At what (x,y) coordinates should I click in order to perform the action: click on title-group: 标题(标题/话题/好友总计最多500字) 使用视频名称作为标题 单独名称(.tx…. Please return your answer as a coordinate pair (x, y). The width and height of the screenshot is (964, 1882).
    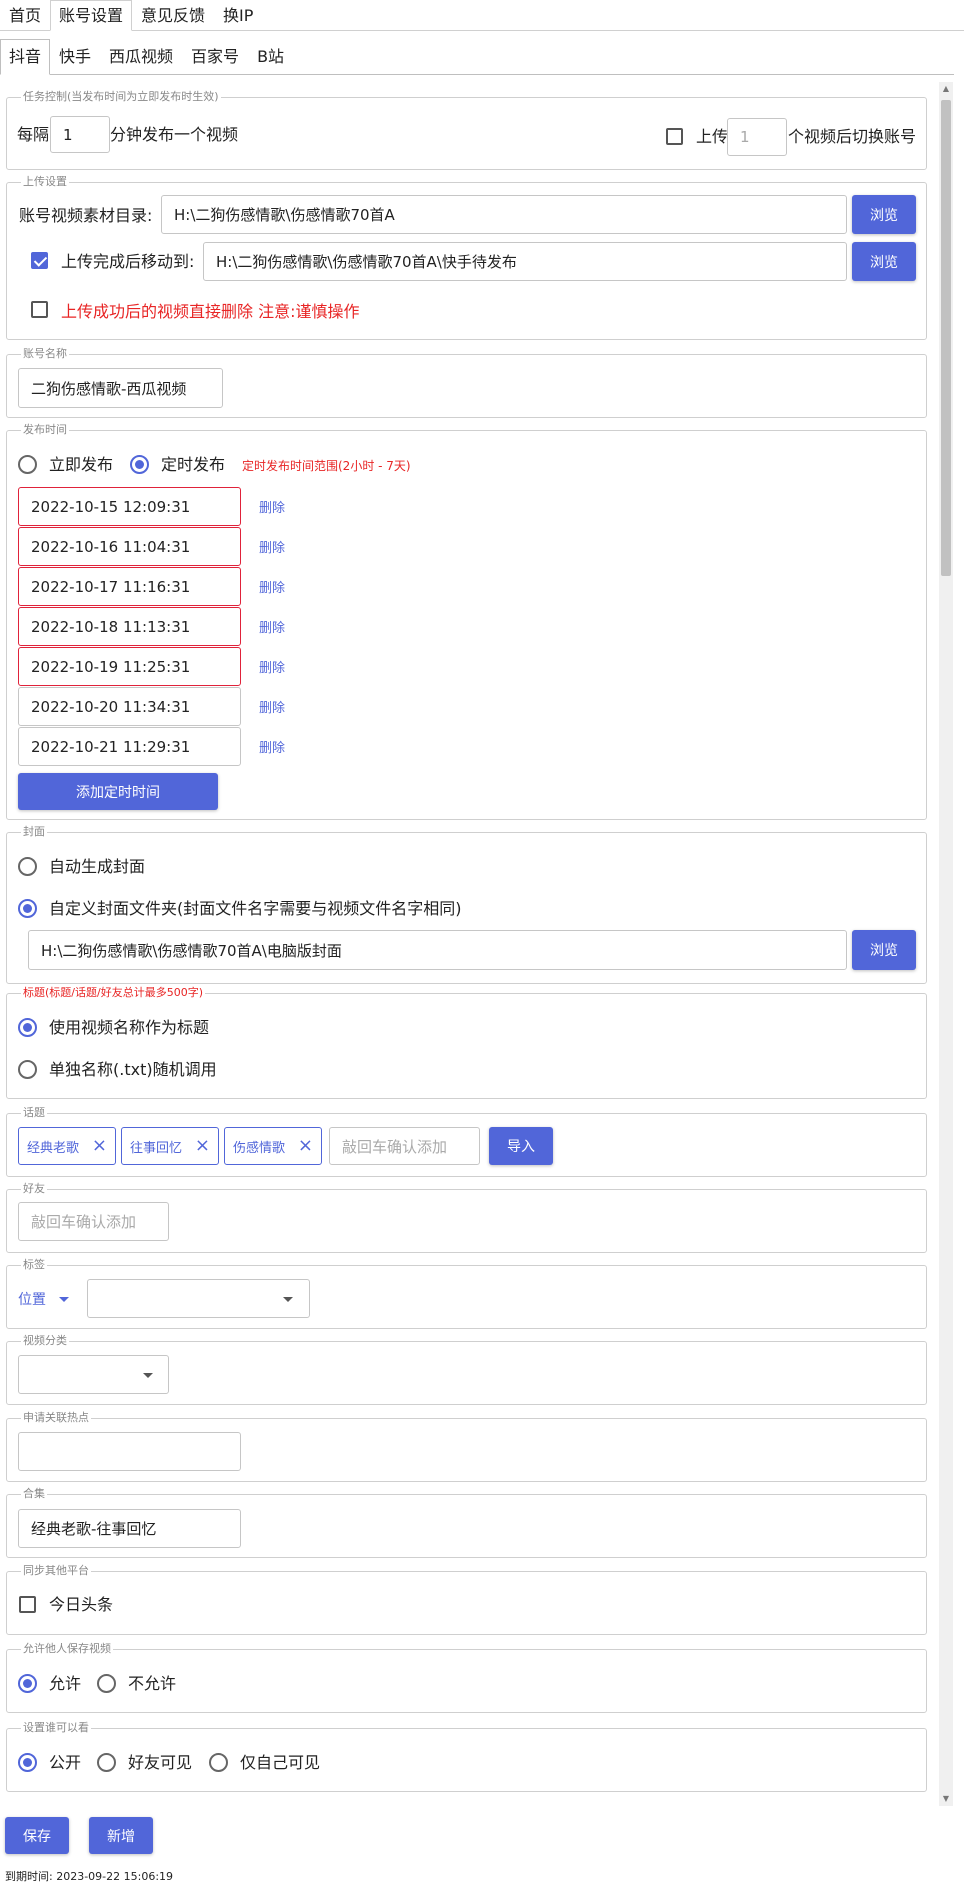
    Looking at the image, I should click on (466, 1042).